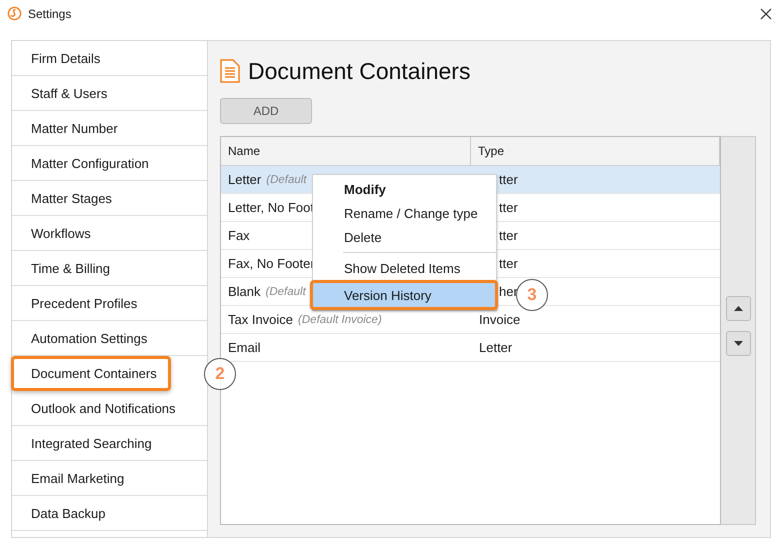 The width and height of the screenshot is (781, 548). Describe the element at coordinates (495, 347) in the screenshot. I see `type-text: Letter` at that location.